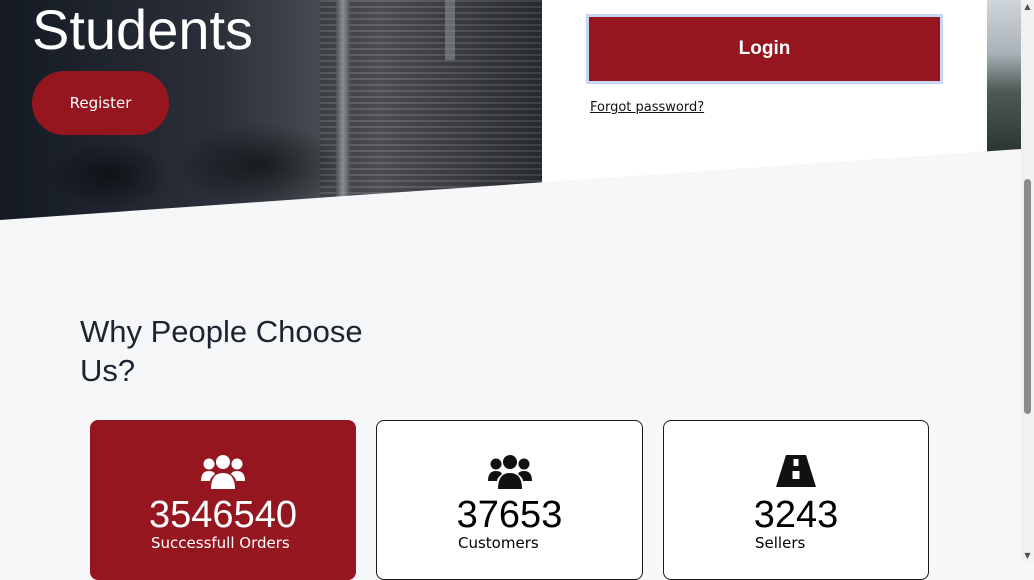 This screenshot has height=580, width=1034. Describe the element at coordinates (223, 515) in the screenshot. I see `stat-value: 3546540` at that location.